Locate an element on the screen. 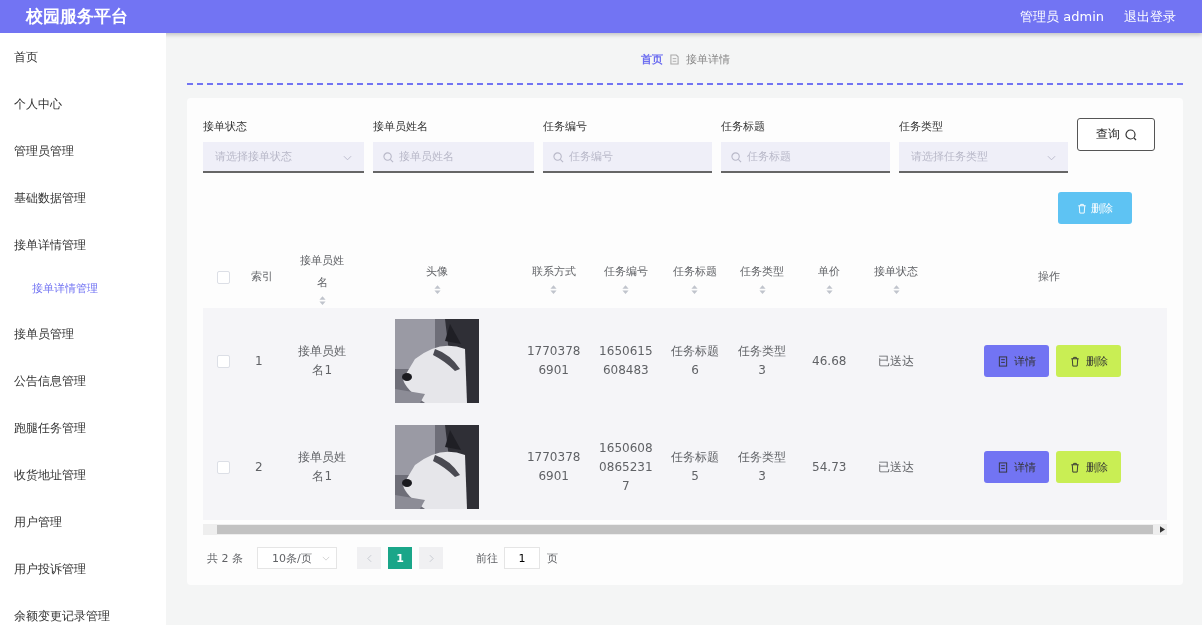  sidebar-item: 个人中心 is located at coordinates (83, 116).